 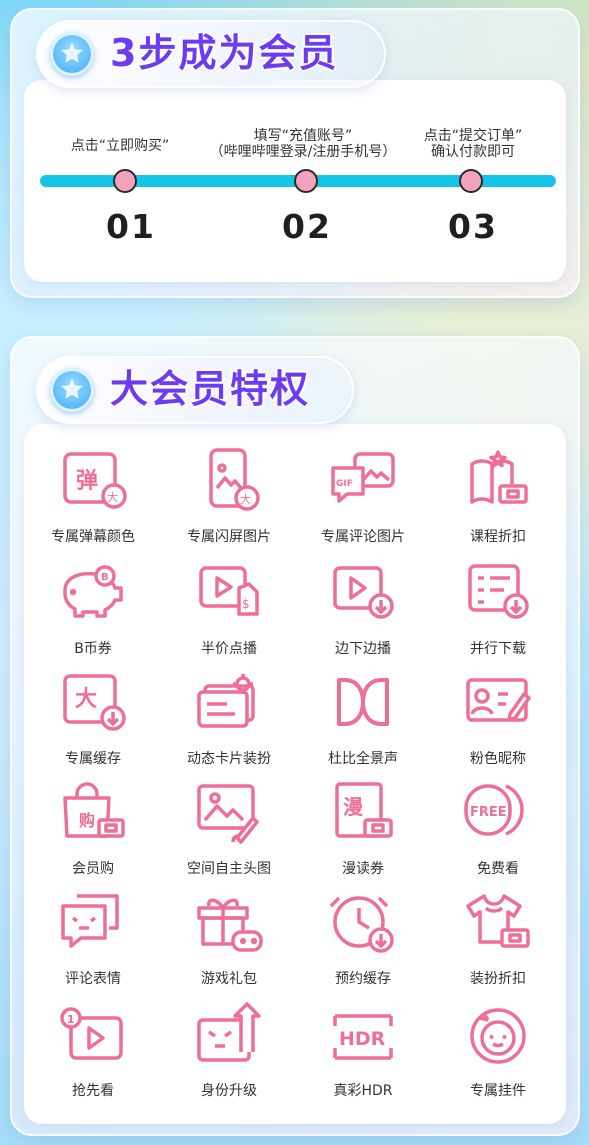 I want to click on dolby-icon, so click(x=363, y=702).